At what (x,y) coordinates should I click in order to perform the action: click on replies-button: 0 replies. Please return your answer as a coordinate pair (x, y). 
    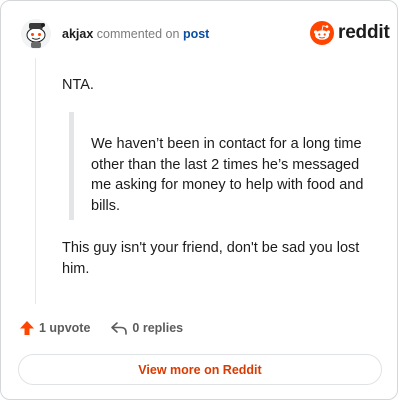
    Looking at the image, I should click on (146, 328).